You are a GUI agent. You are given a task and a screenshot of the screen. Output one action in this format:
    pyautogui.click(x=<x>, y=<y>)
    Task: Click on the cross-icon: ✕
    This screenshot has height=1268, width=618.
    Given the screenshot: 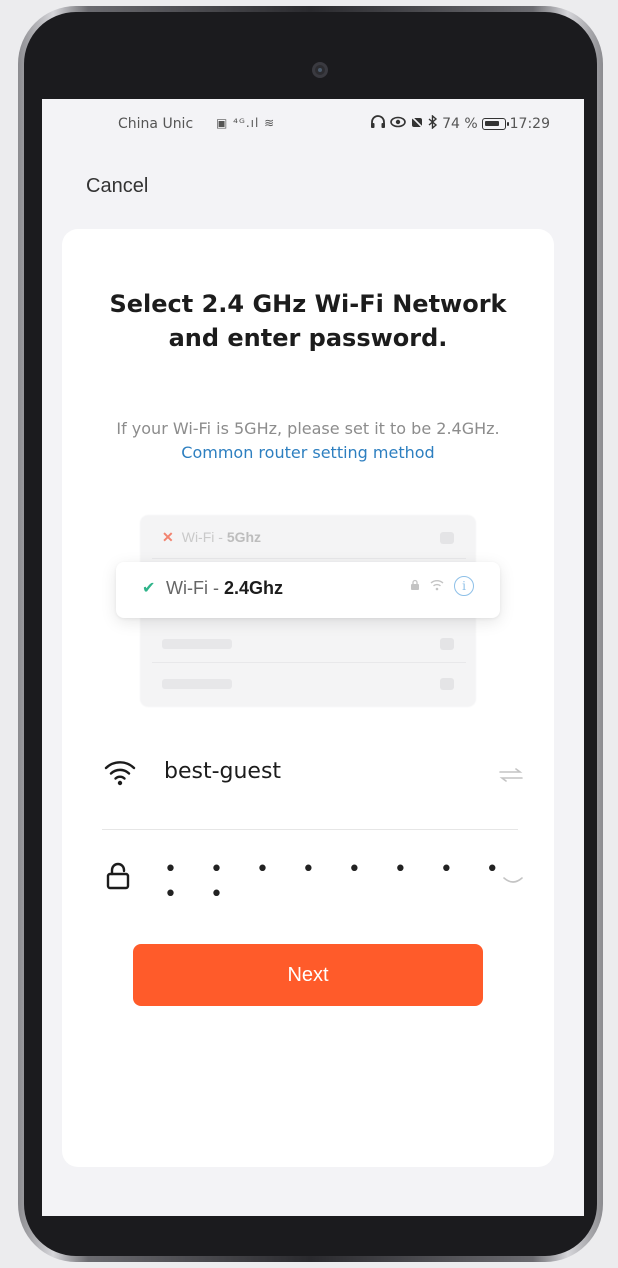 What is the action you would take?
    pyautogui.click(x=168, y=537)
    